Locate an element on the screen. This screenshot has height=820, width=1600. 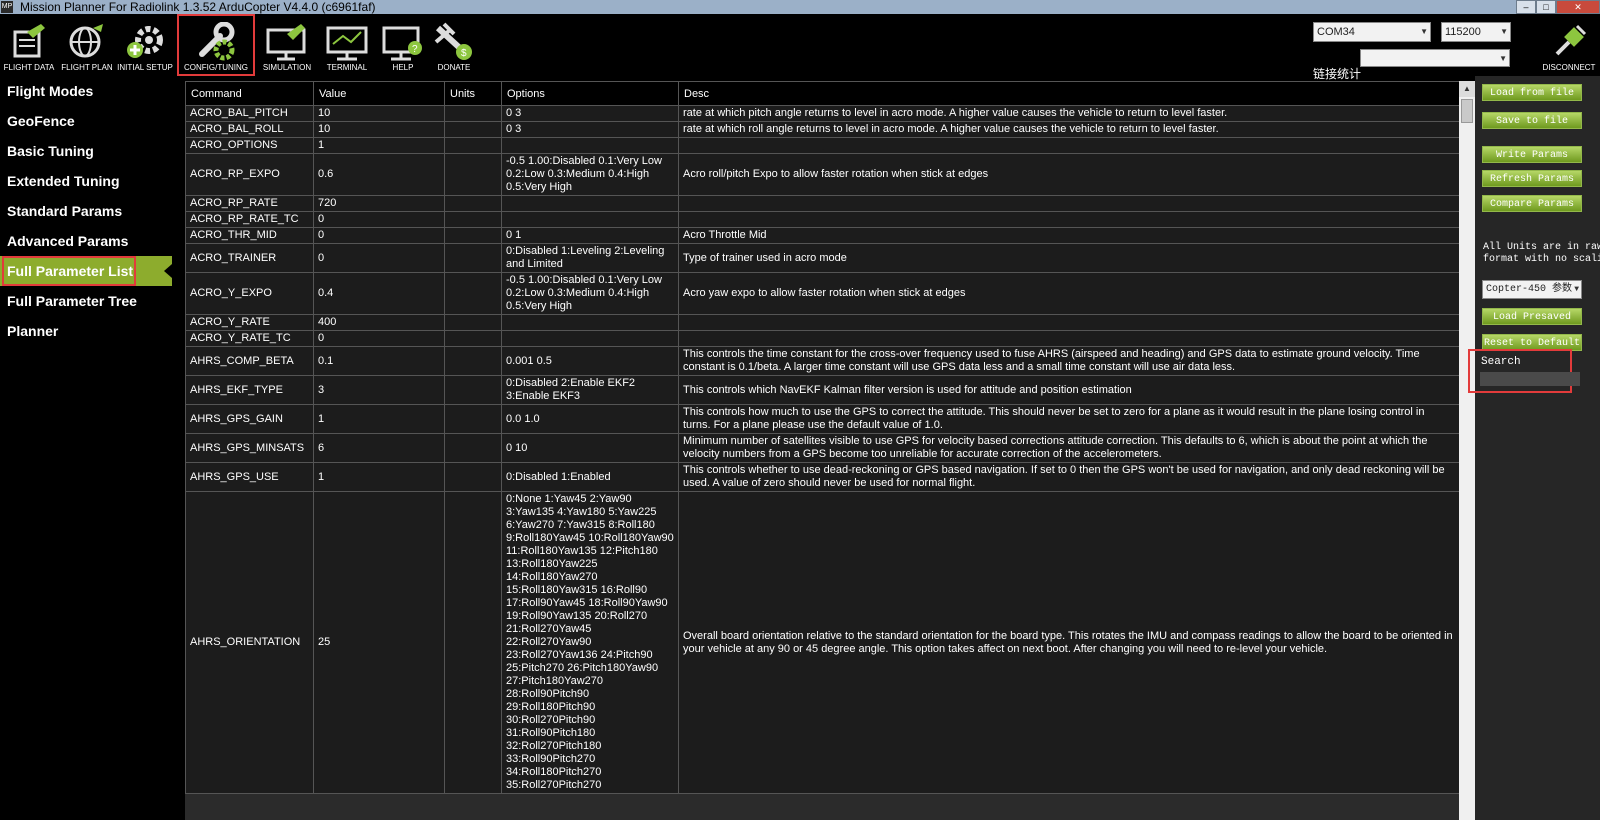
sidebar-item-standard-params: Standard Params is located at coordinates (86, 211).